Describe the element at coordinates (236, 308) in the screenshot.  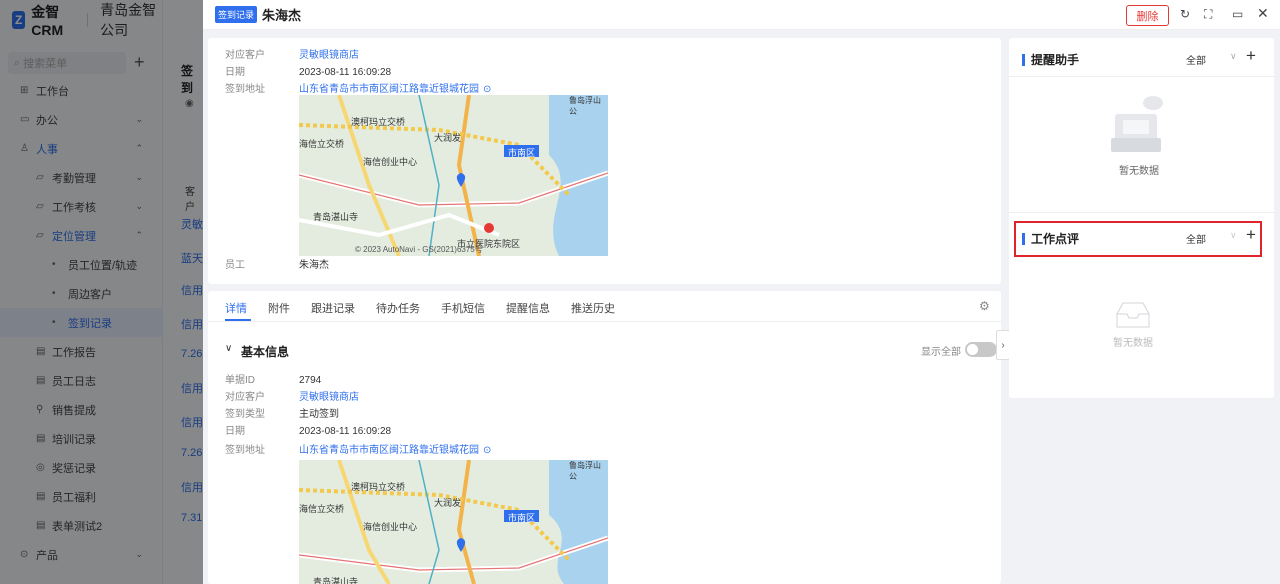
I see `tab-detail: 详情` at that location.